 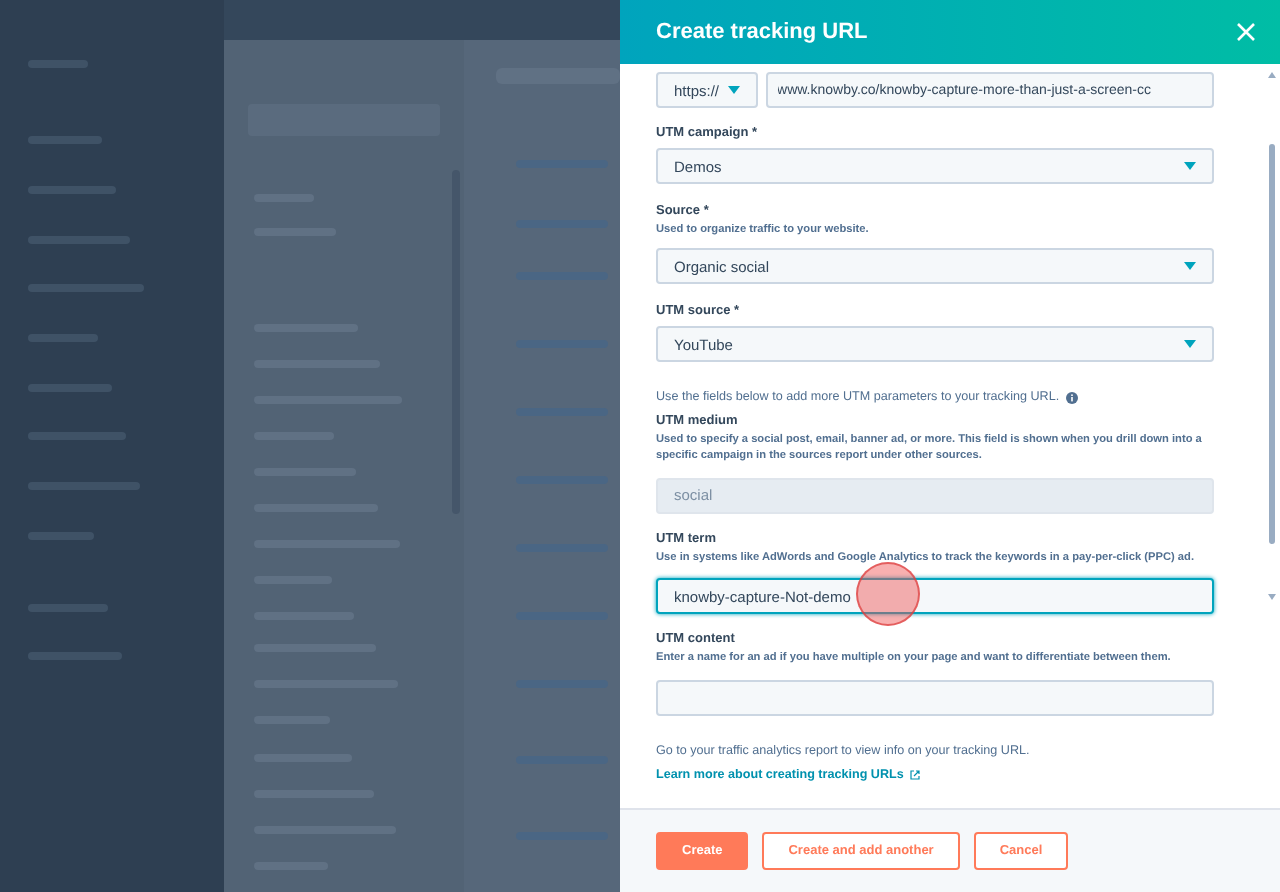 What do you see at coordinates (914, 775) in the screenshot?
I see `external-link-icon` at bounding box center [914, 775].